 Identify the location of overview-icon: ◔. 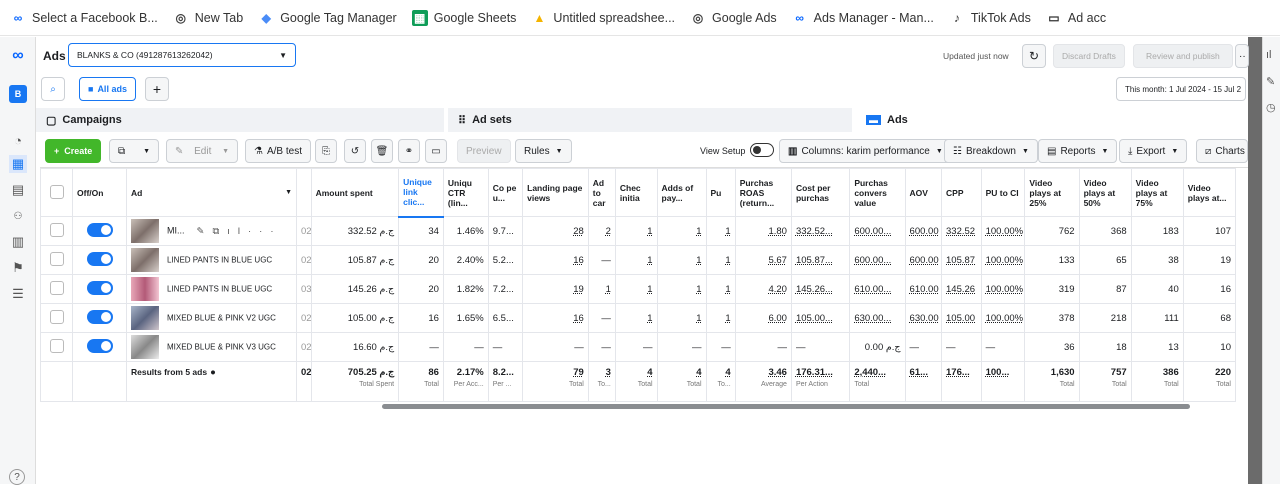
(18, 140).